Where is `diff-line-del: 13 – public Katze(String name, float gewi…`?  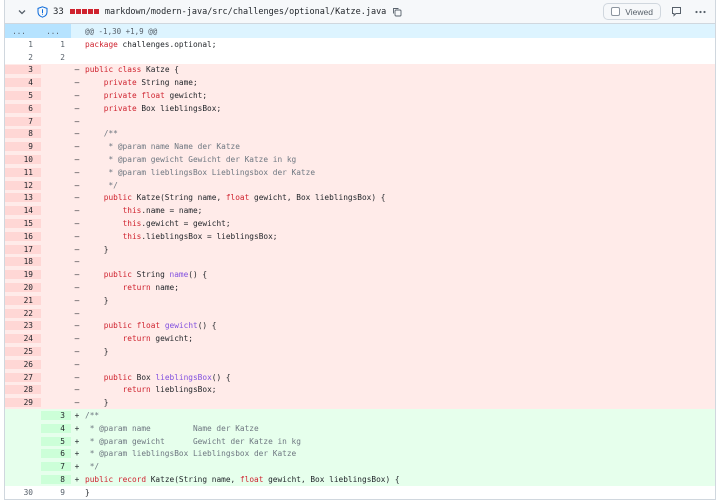
diff-line-del: 13 – public Katze(String name, float gewi… is located at coordinates (360, 198).